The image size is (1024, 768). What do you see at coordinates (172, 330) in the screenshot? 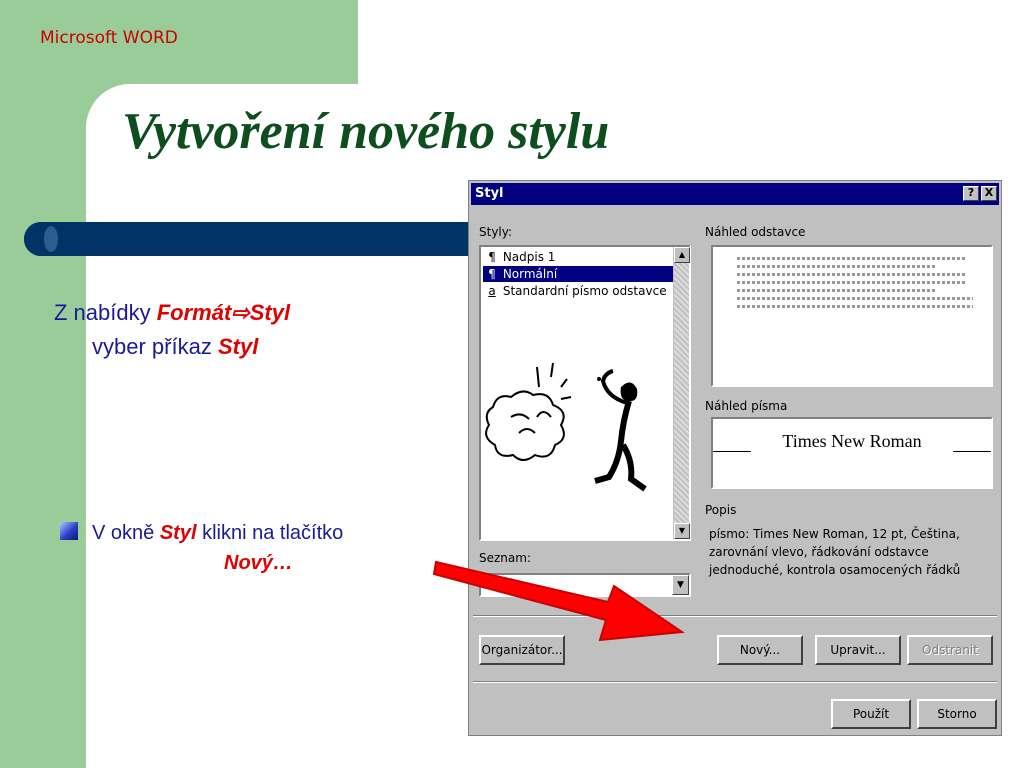
I see `instruction-text: Z nabídky Formát⇨Styl vyber příkaz Styl` at bounding box center [172, 330].